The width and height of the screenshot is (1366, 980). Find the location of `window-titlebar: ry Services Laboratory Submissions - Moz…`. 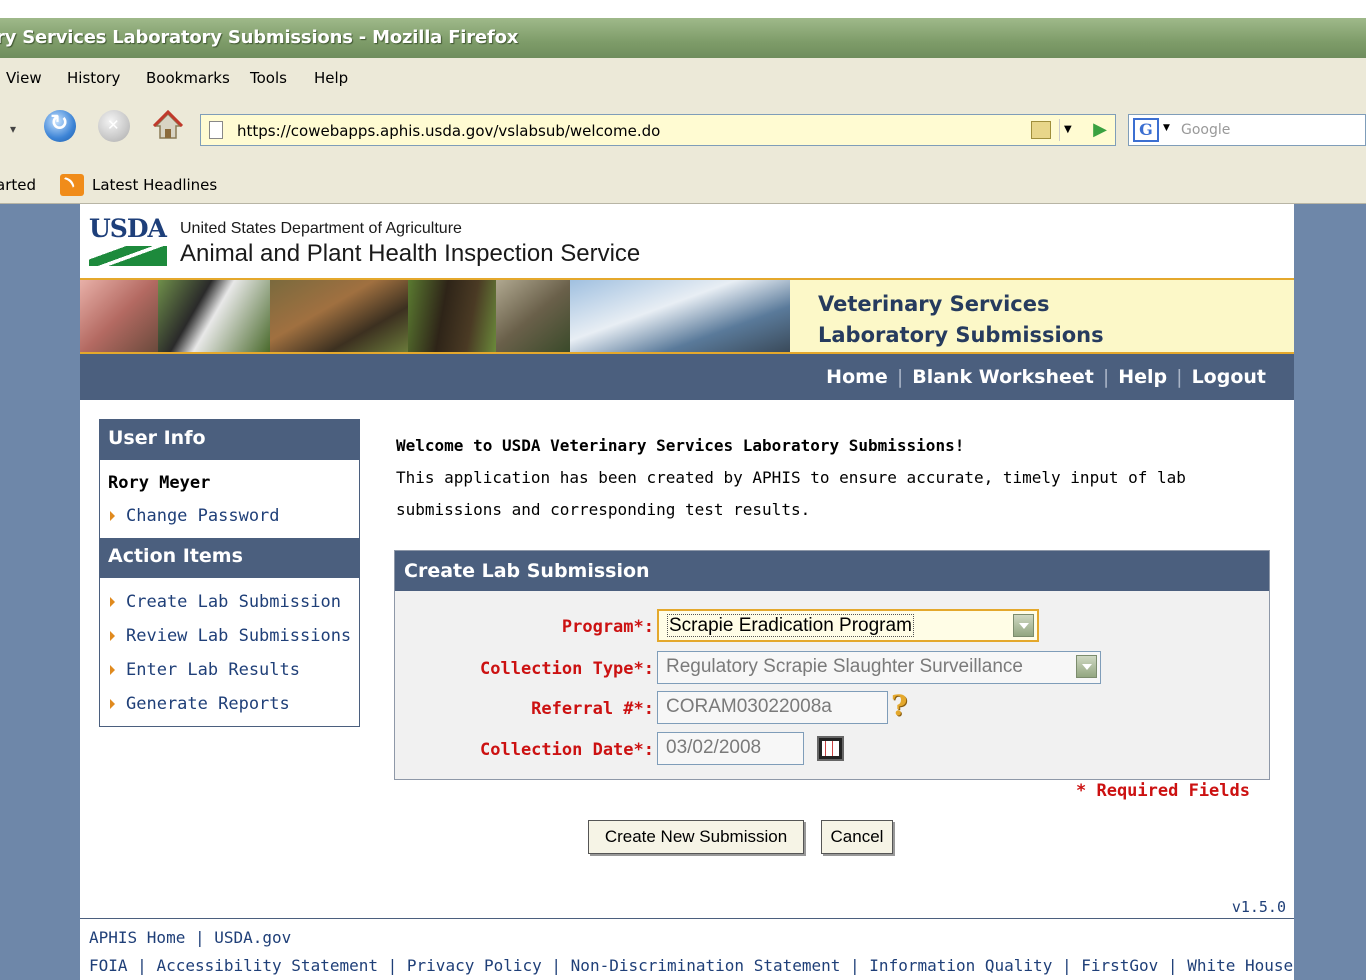

window-titlebar: ry Services Laboratory Submissions - Moz… is located at coordinates (683, 38).